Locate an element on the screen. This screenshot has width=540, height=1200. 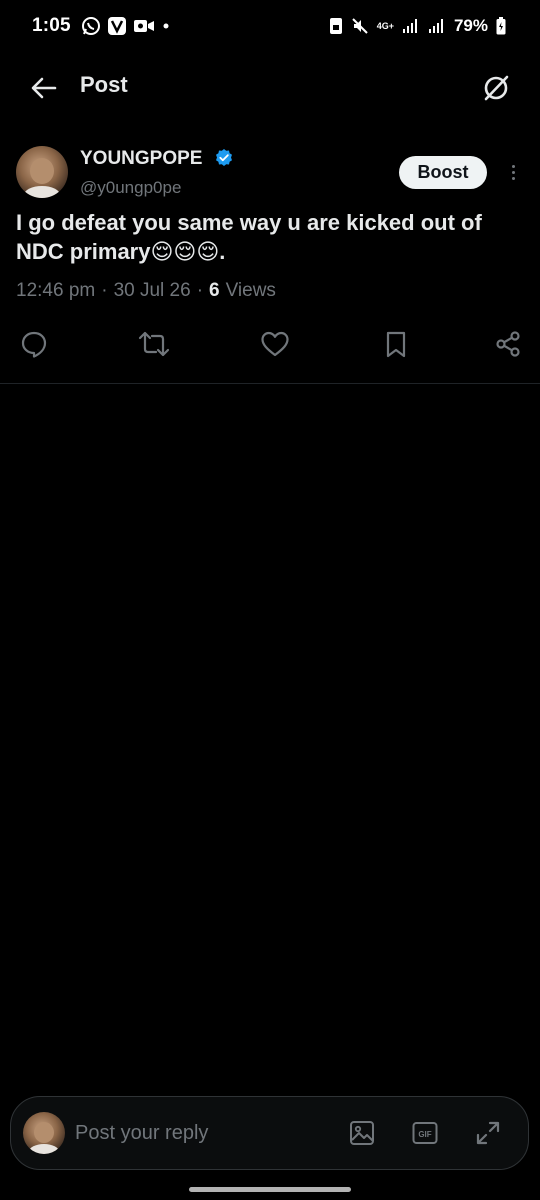
author-handle: @y0ungp0pe is located at coordinates (130, 188).